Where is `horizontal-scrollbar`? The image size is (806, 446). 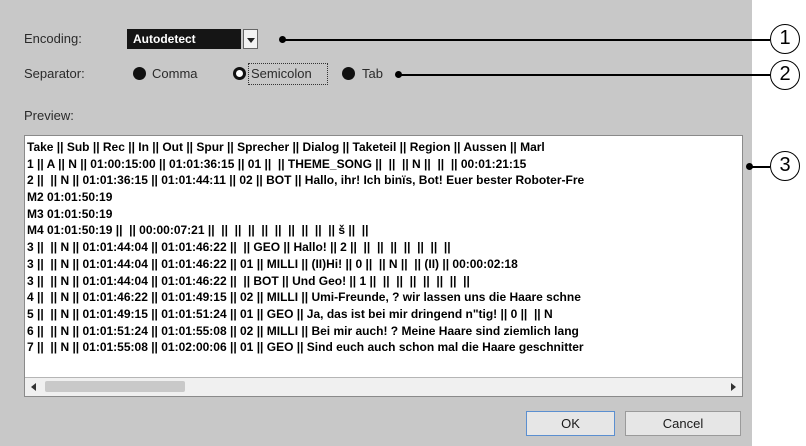 horizontal-scrollbar is located at coordinates (383, 386).